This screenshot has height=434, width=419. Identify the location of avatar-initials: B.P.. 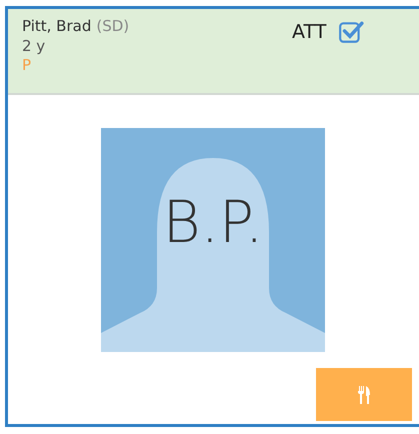
(213, 222).